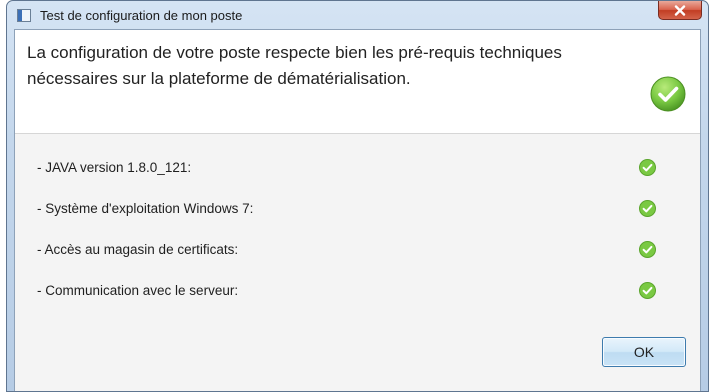 This screenshot has width=709, height=392. Describe the element at coordinates (357, 297) in the screenshot. I see `check-item-server: - Communication avec le serveur:` at that location.